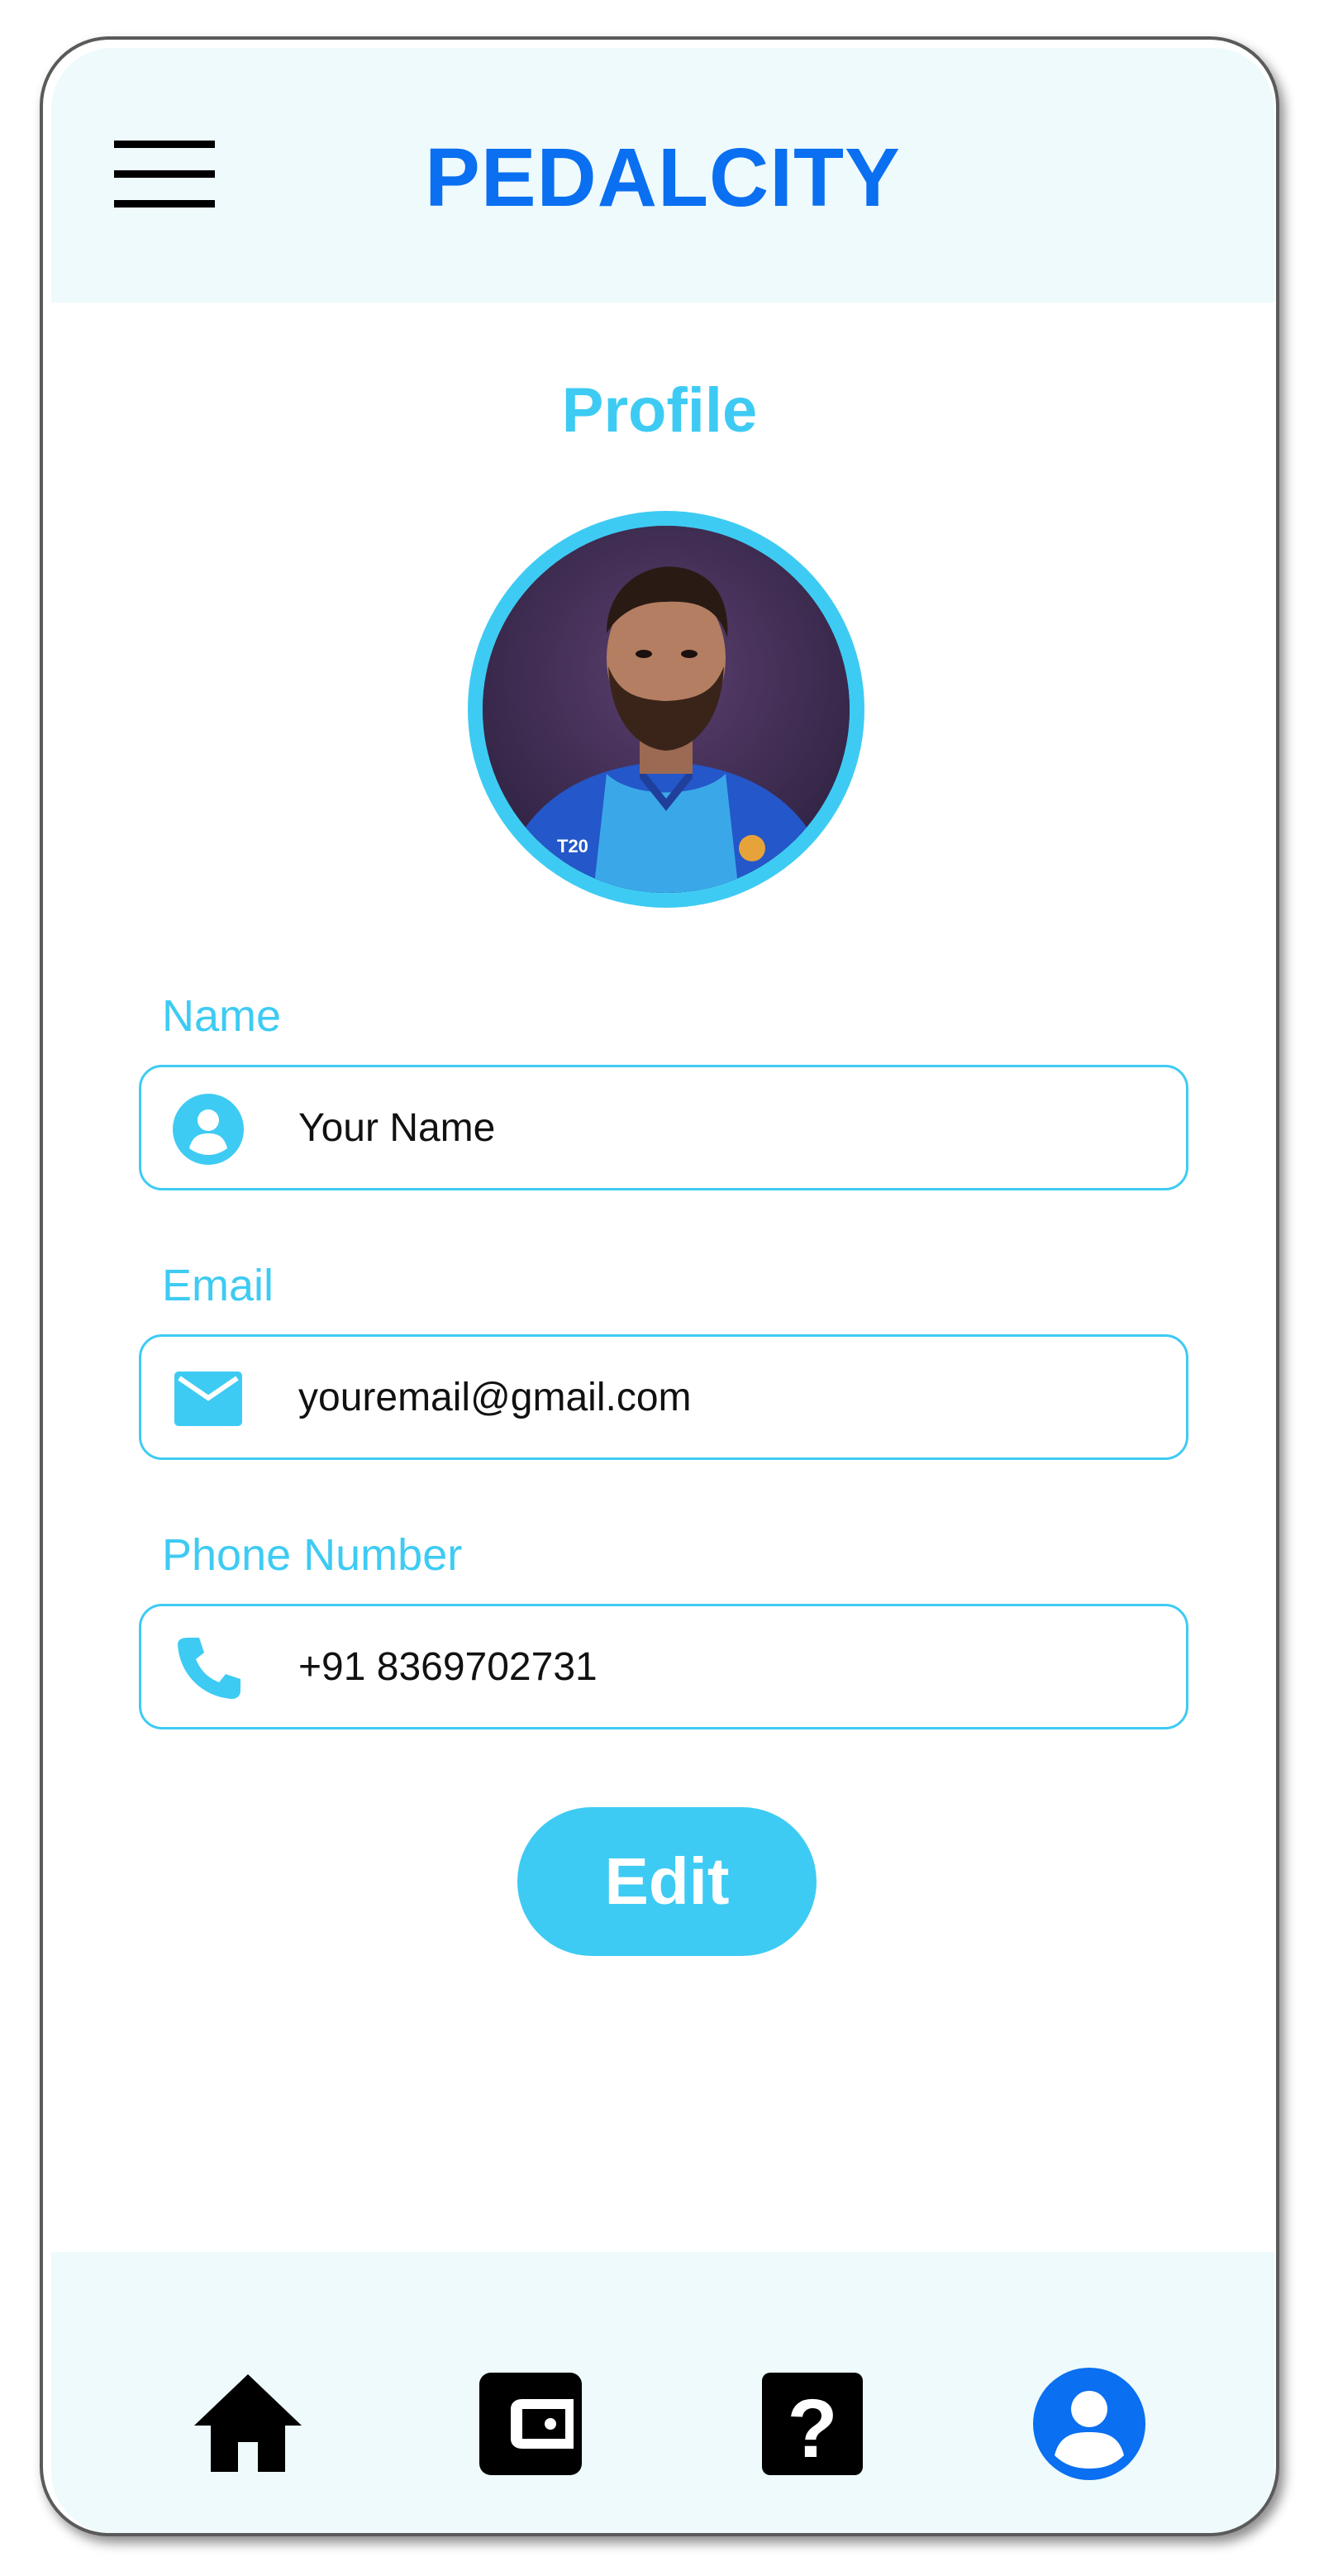  What do you see at coordinates (218, 1285) in the screenshot?
I see `email-label: Email` at bounding box center [218, 1285].